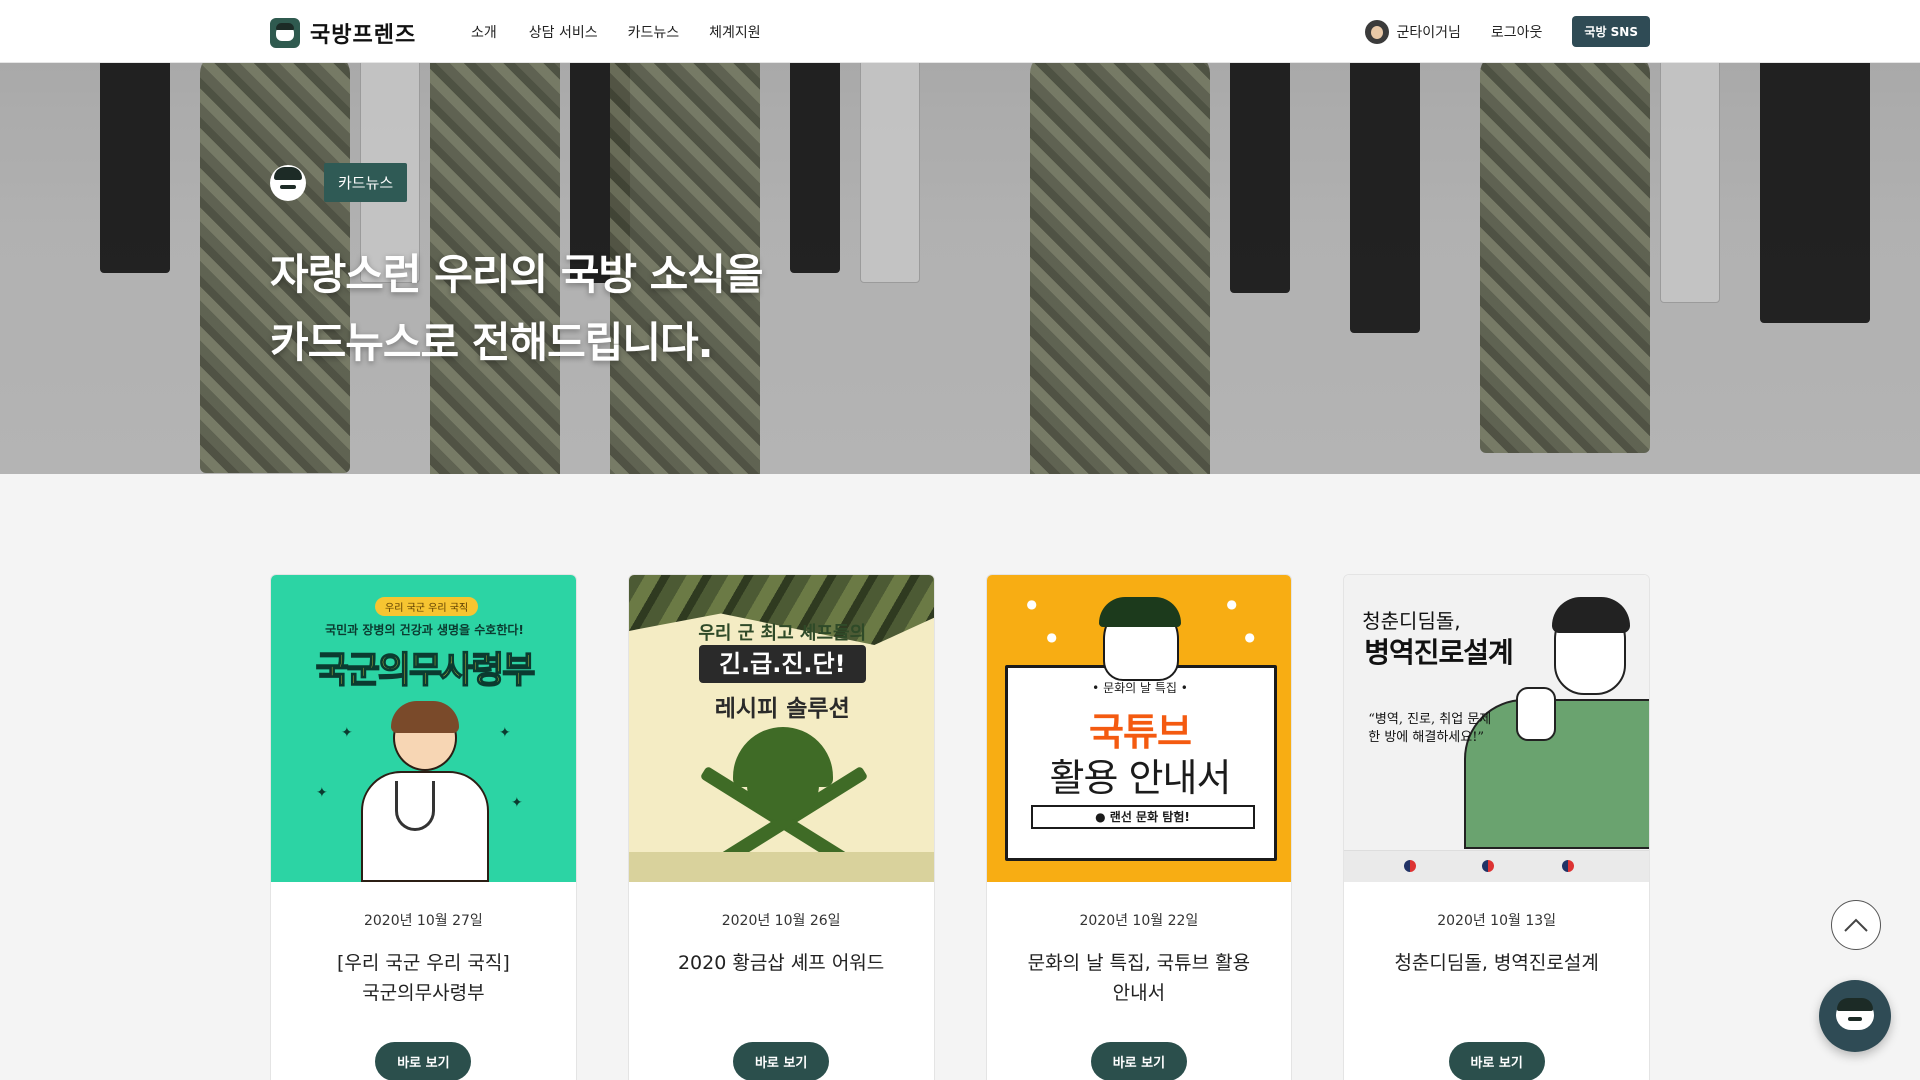  What do you see at coordinates (363, 35) in the screenshot?
I see `logo-text: 국방프렌즈` at bounding box center [363, 35].